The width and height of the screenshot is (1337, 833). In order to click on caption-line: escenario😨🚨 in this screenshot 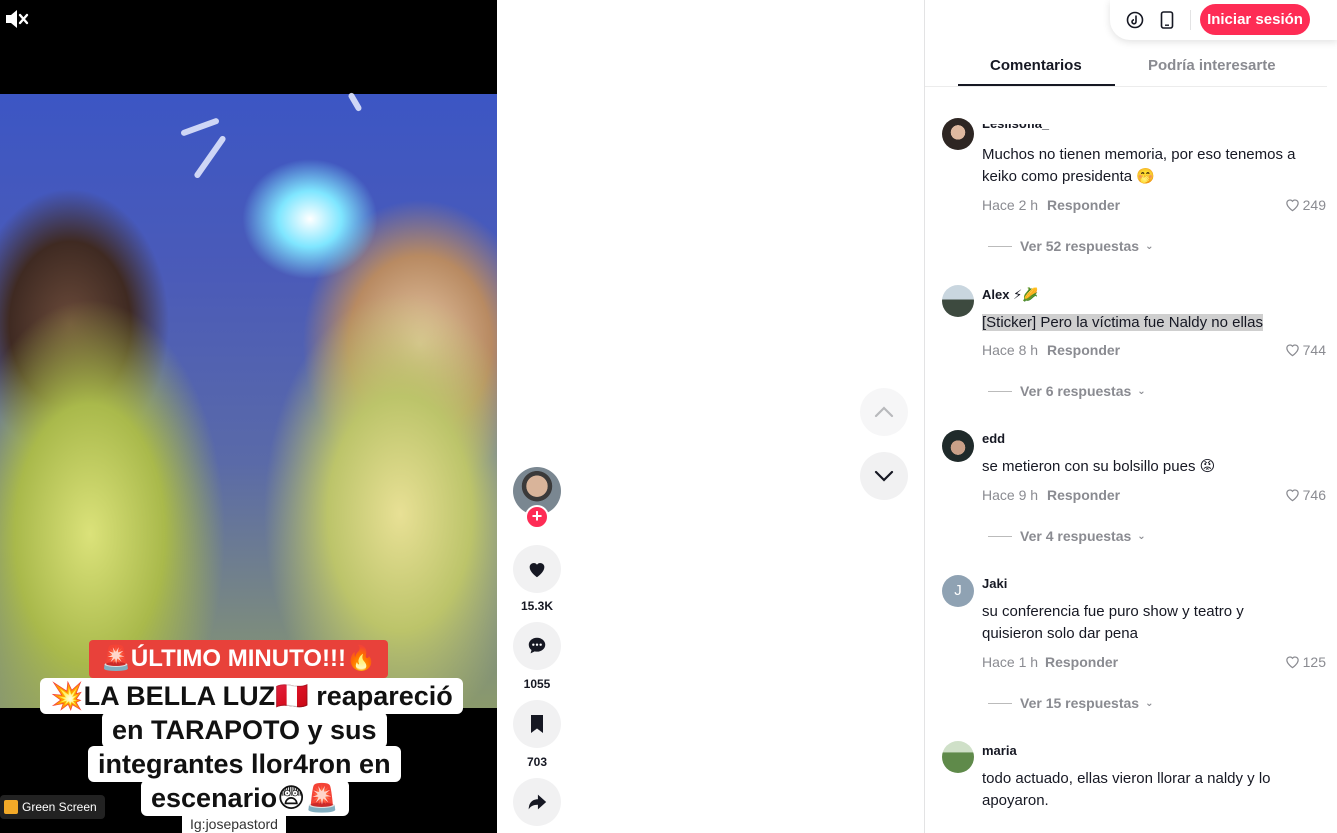, I will do `click(245, 798)`.